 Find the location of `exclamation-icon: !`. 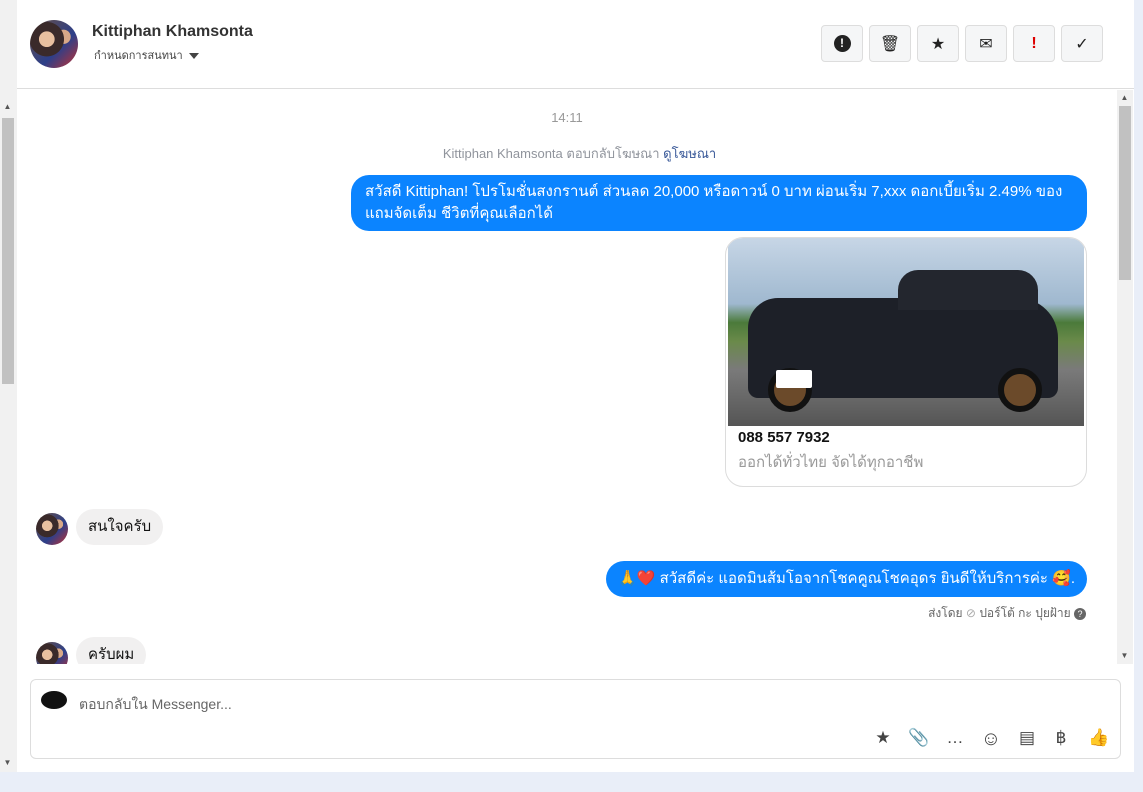

exclamation-icon: ! is located at coordinates (1034, 43).